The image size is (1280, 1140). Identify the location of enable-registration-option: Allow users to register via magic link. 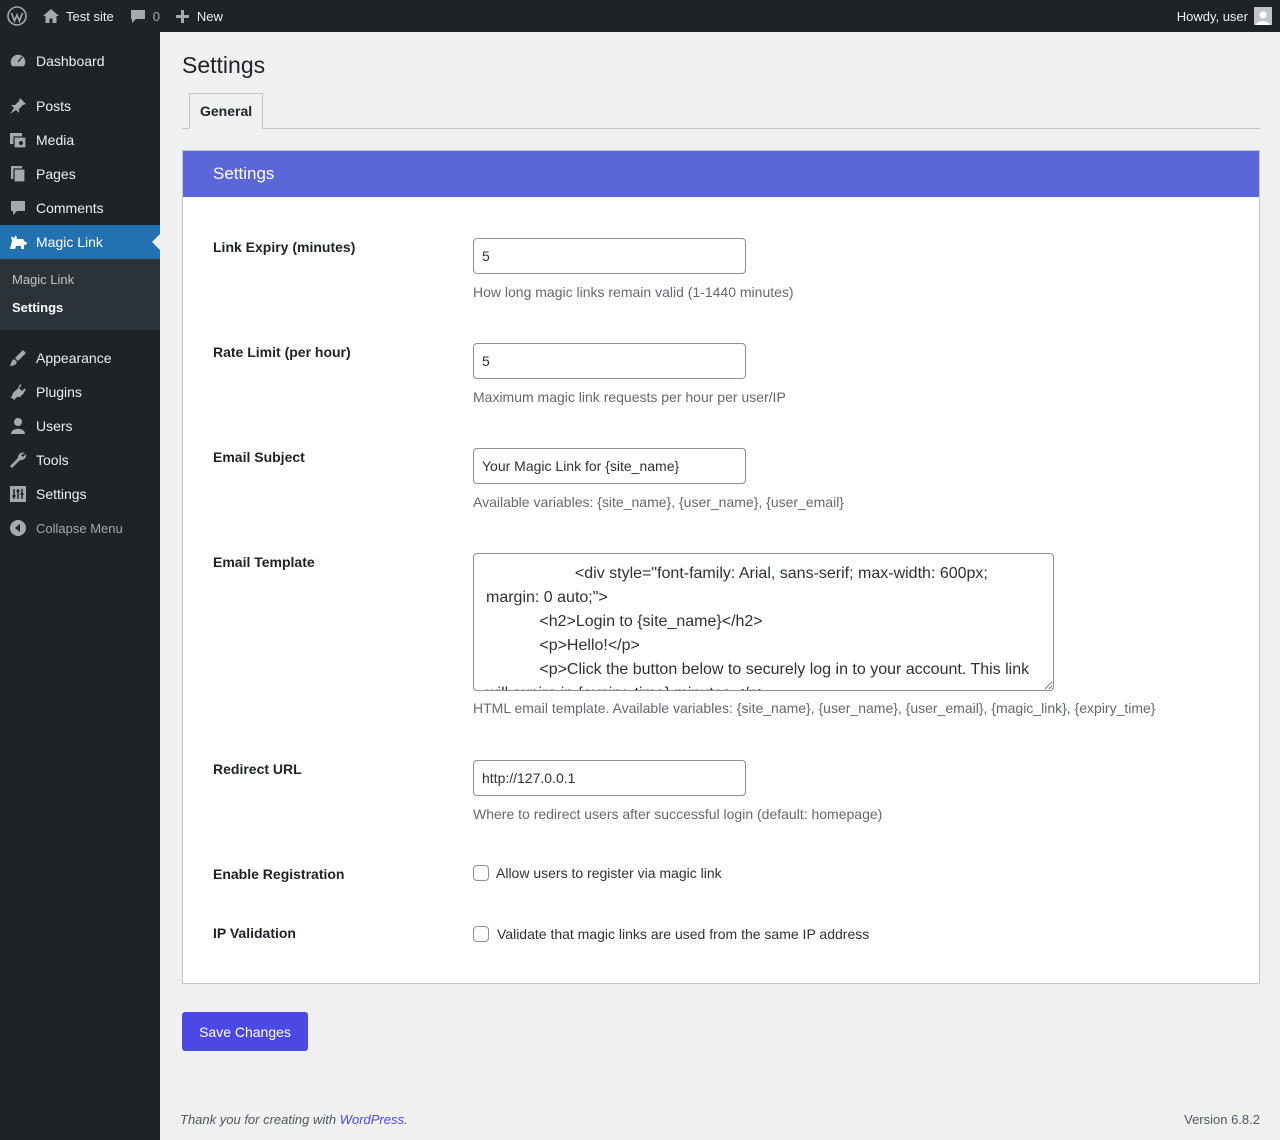
(597, 873).